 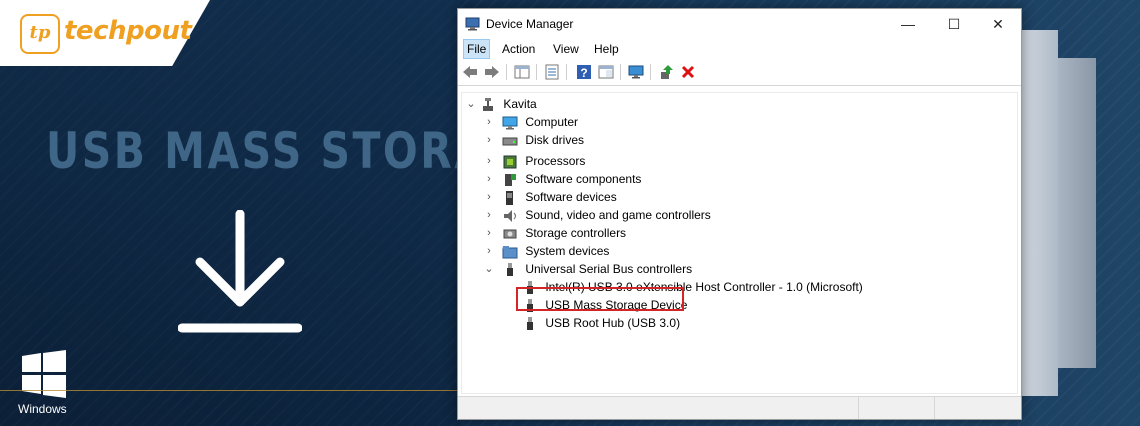 What do you see at coordinates (501, 104) in the screenshot?
I see `tree-root: ⌄ Kavita` at bounding box center [501, 104].